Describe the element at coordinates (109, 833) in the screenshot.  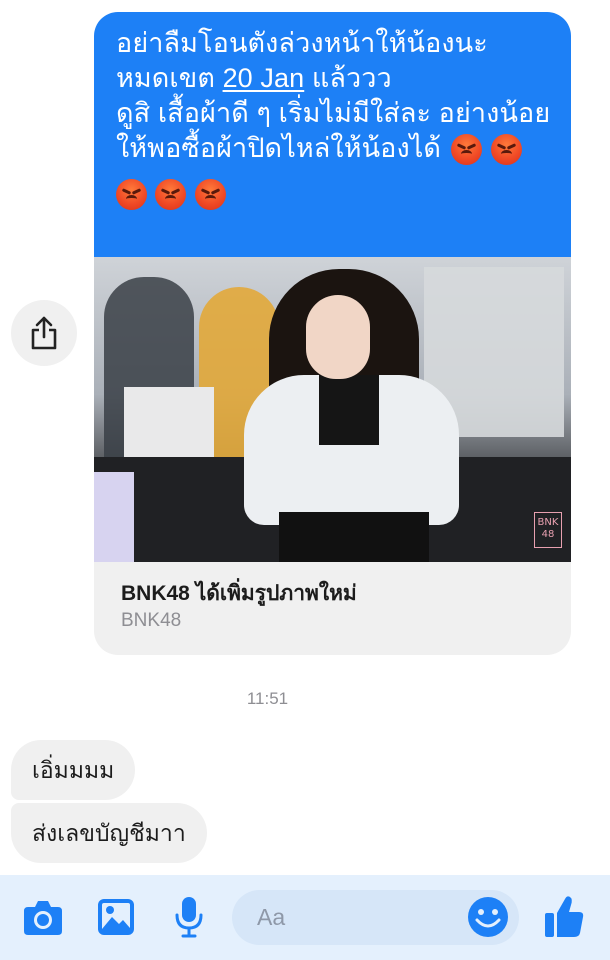
I see `incoming-message-bubble: ส่งเลขบัญชีมาา` at that location.